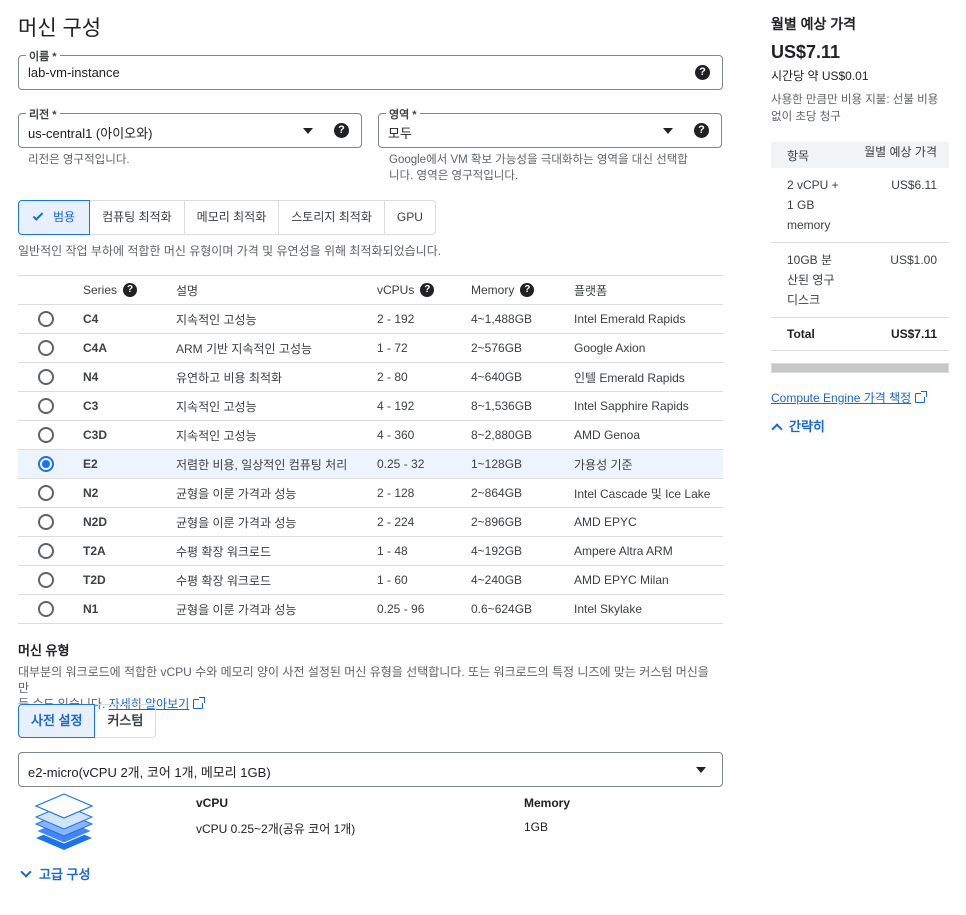 This screenshot has width=966, height=915. I want to click on table-row: T2D 수평 확장 워크로드 1 - 60 4~240GB AMD EPYC Milan, so click(370, 580).